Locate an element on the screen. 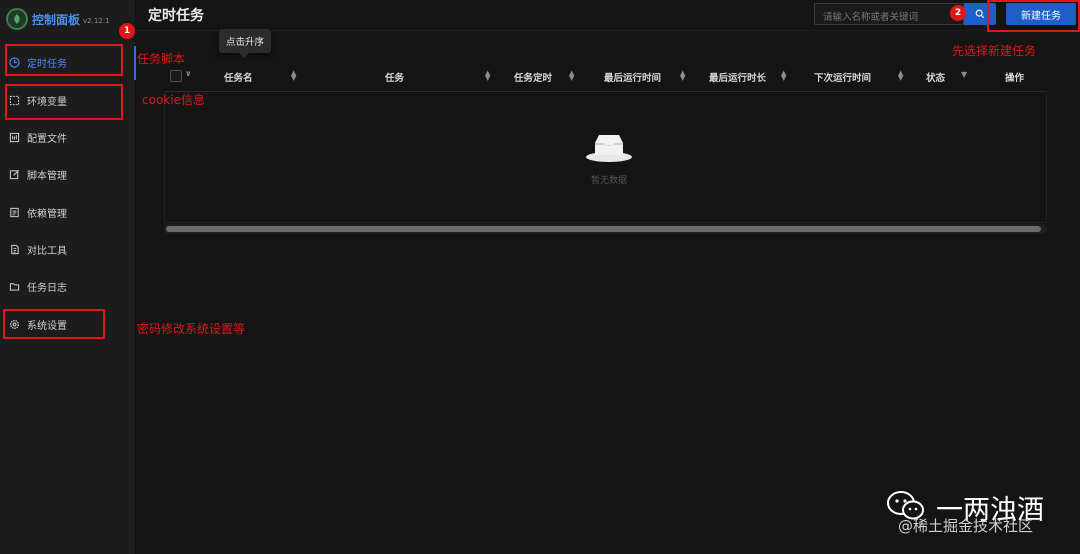 Image resolution: width=1080 pixels, height=554 pixels. sidebar-item-diff: 对比工具 is located at coordinates (37, 249).